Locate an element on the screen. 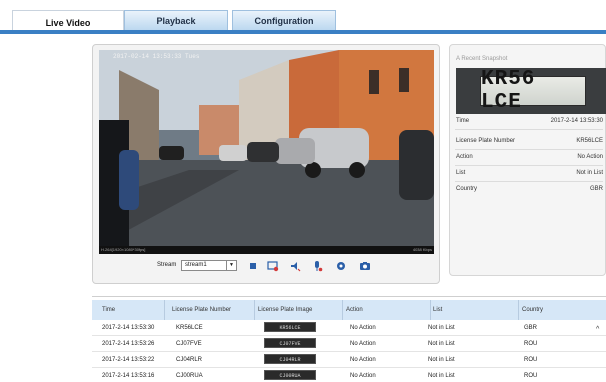  osd-timestamp: 2017-02-14 13:53:33 Tues is located at coordinates (156, 56).